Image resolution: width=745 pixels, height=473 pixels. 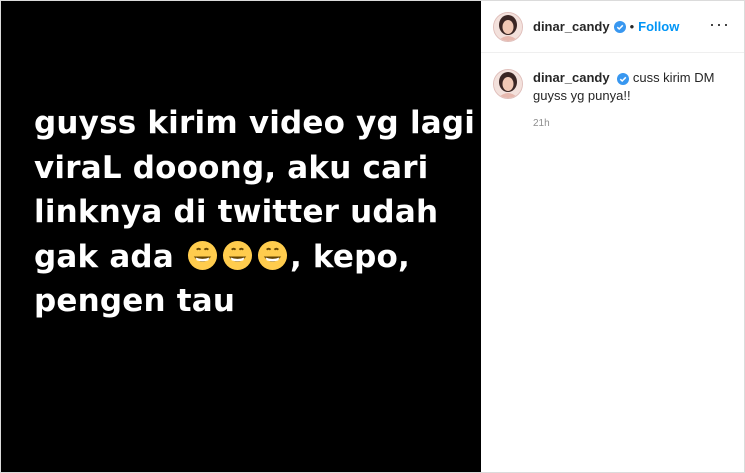 I want to click on post-timestamp: 21h, so click(x=628, y=124).